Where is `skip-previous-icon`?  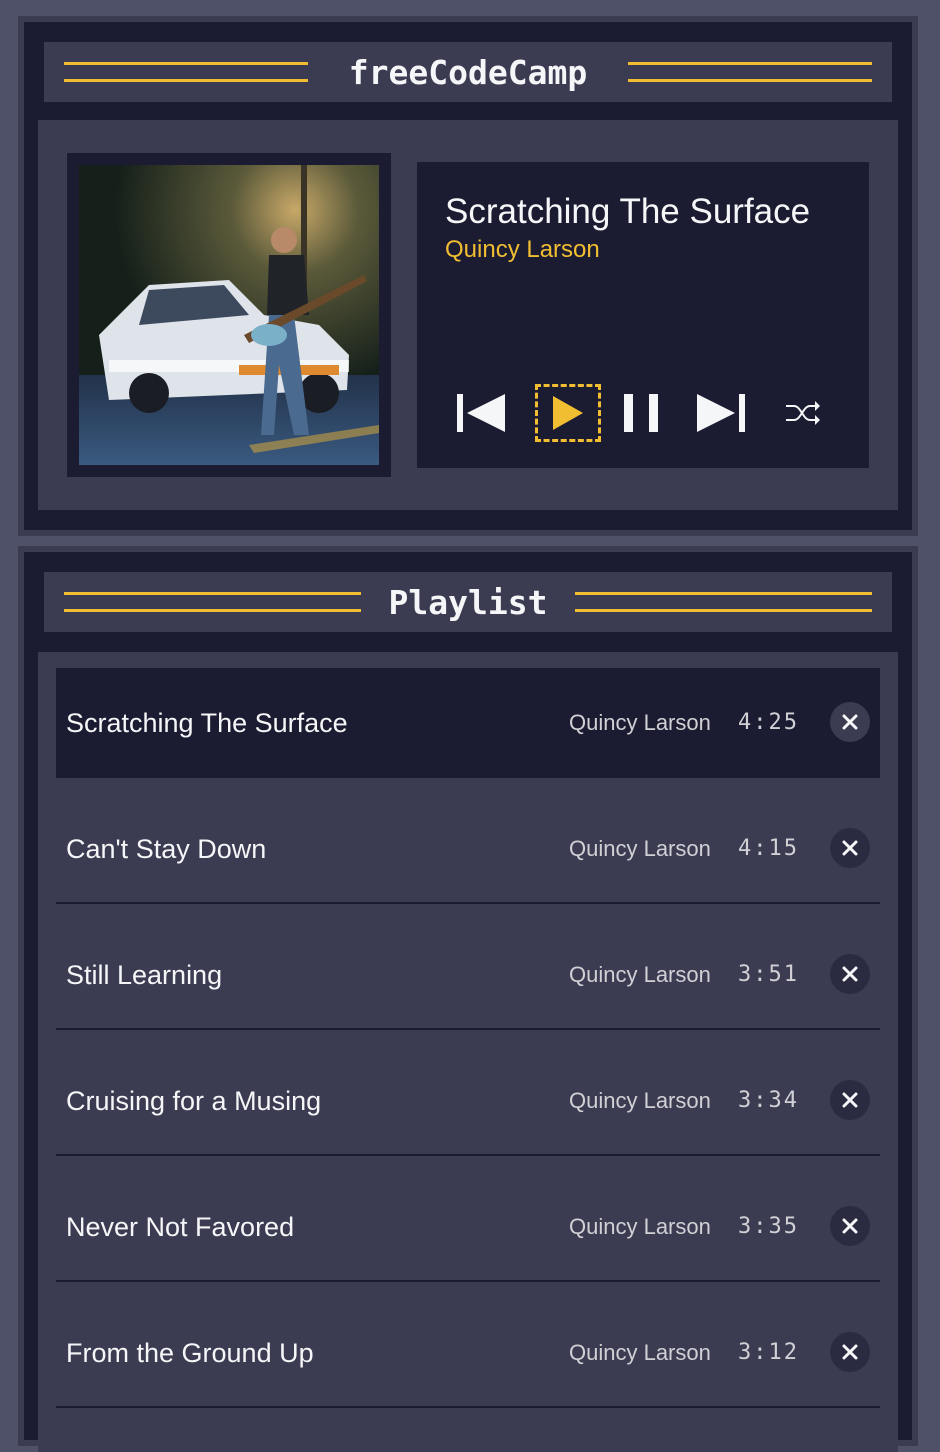
skip-previous-icon is located at coordinates (481, 413).